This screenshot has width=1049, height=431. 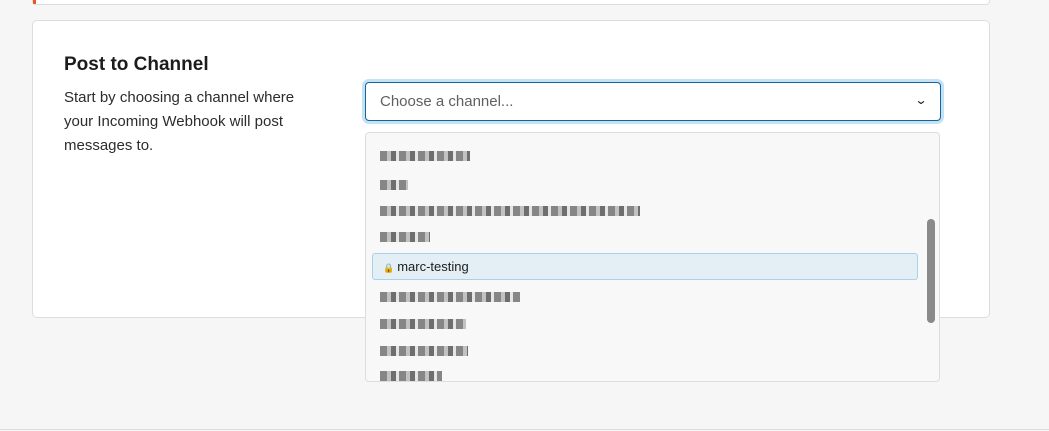 I want to click on channel-name: marc-testing, so click(x=433, y=266).